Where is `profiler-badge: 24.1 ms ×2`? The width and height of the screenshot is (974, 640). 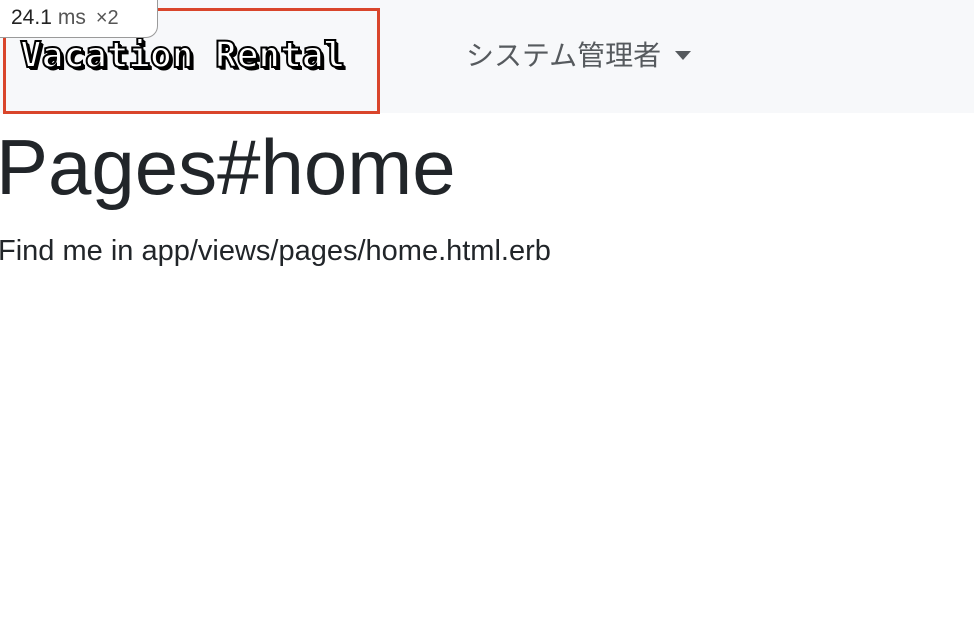
profiler-badge: 24.1 ms ×2 is located at coordinates (79, 19).